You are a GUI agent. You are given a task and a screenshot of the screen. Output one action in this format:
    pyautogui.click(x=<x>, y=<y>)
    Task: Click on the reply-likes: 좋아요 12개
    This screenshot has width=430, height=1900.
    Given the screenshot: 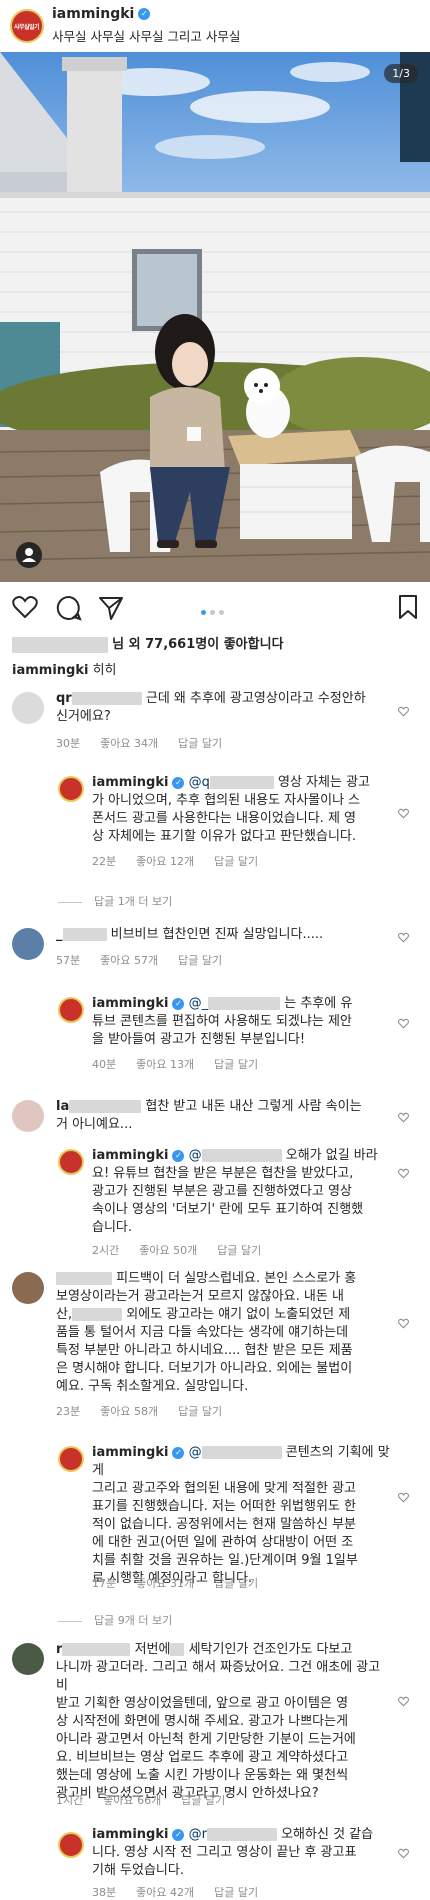 What is the action you would take?
    pyautogui.click(x=165, y=861)
    